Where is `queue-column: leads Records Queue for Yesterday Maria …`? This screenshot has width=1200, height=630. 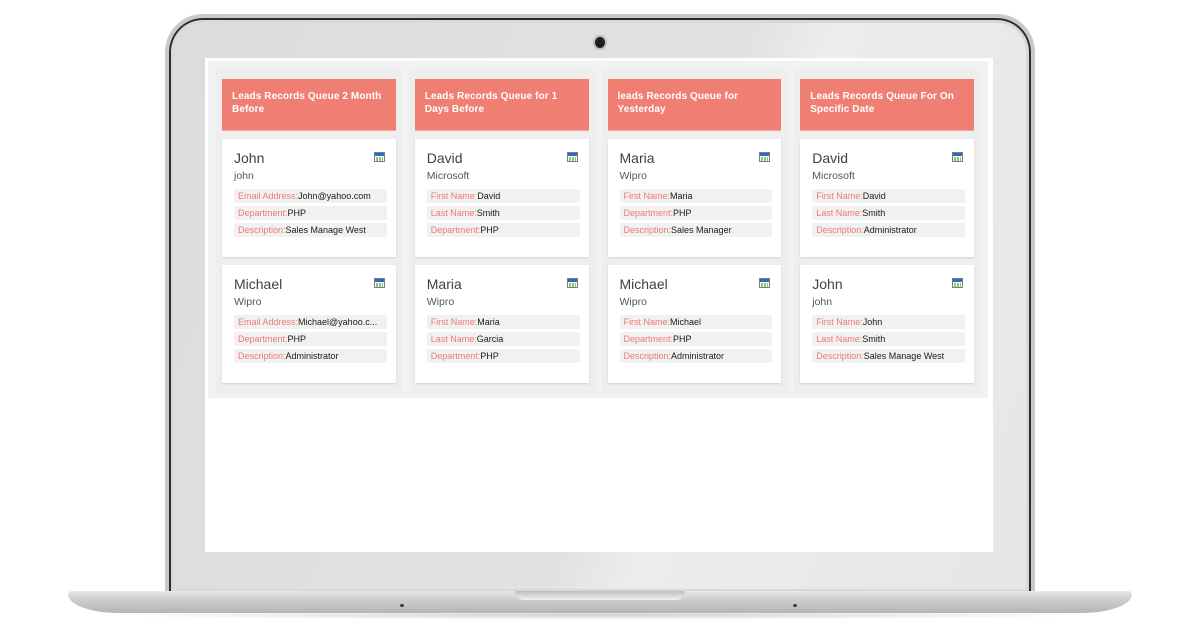 queue-column: leads Records Queue for Yesterday Maria … is located at coordinates (694, 232).